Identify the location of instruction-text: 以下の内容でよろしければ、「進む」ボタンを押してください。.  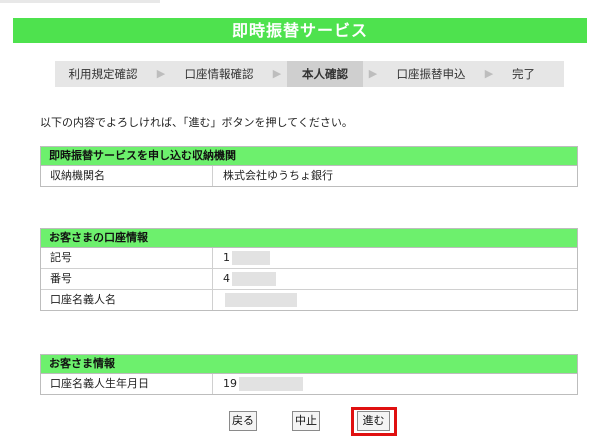
(196, 122).